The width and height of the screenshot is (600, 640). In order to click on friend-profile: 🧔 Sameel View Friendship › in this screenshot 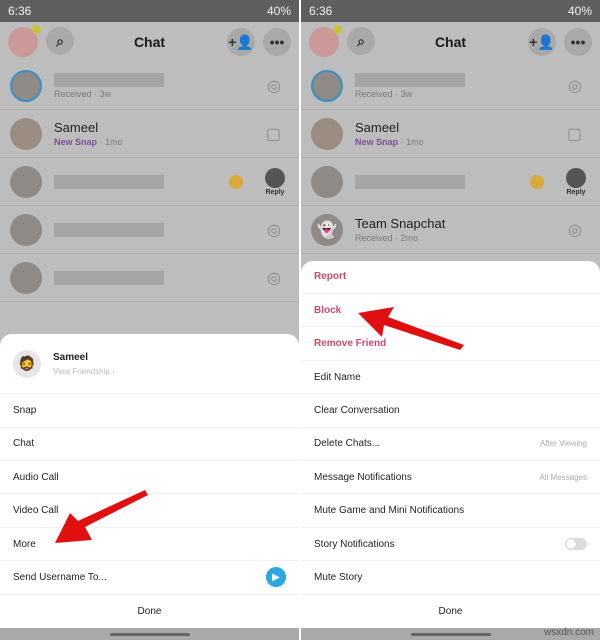, I will do `click(149, 364)`.